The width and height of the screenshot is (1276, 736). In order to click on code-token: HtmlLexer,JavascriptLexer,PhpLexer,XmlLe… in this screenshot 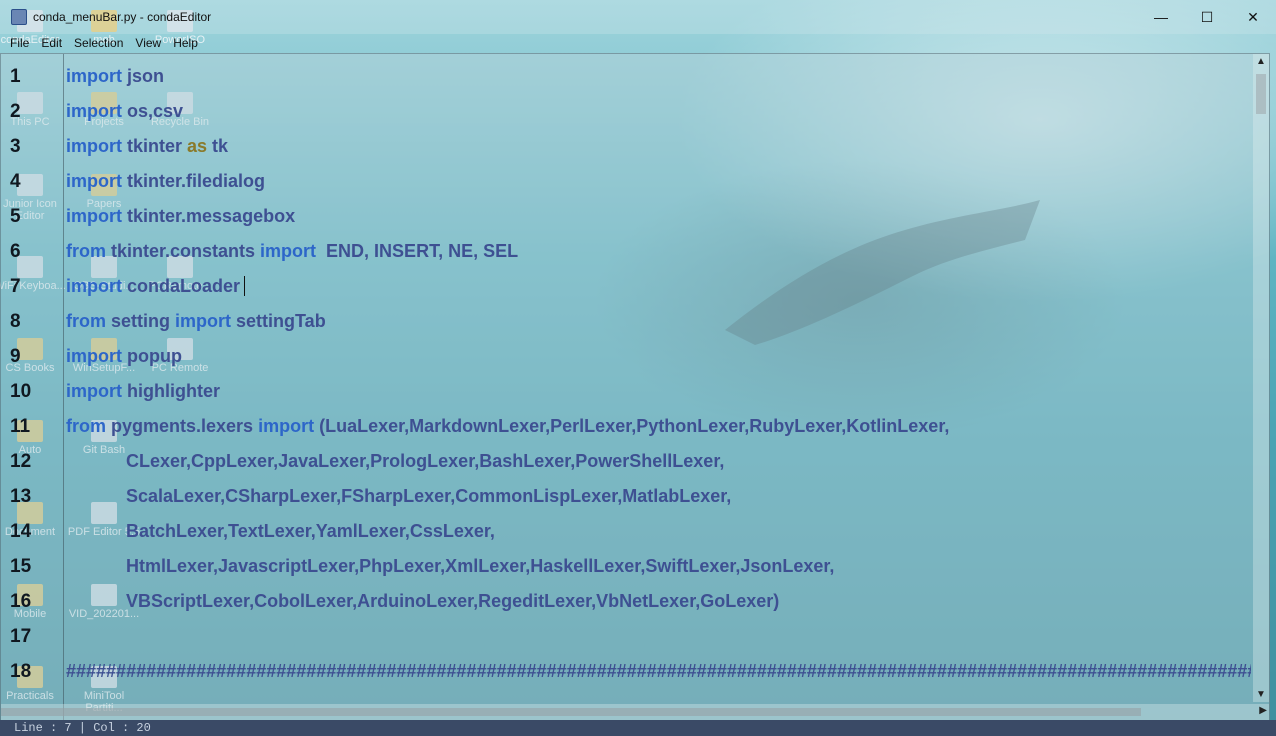, I will do `click(450, 566)`.